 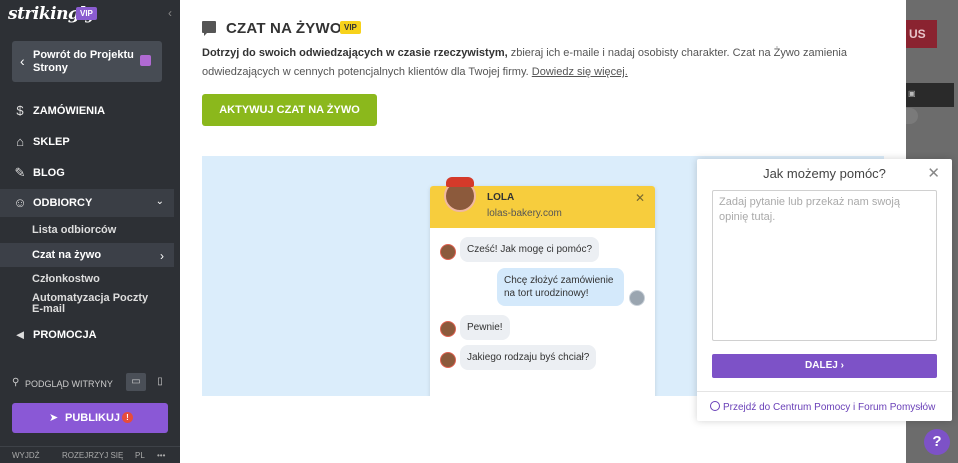 What do you see at coordinates (66, 279) in the screenshot?
I see `sidebar-subitem-label: Członkostwo` at bounding box center [66, 279].